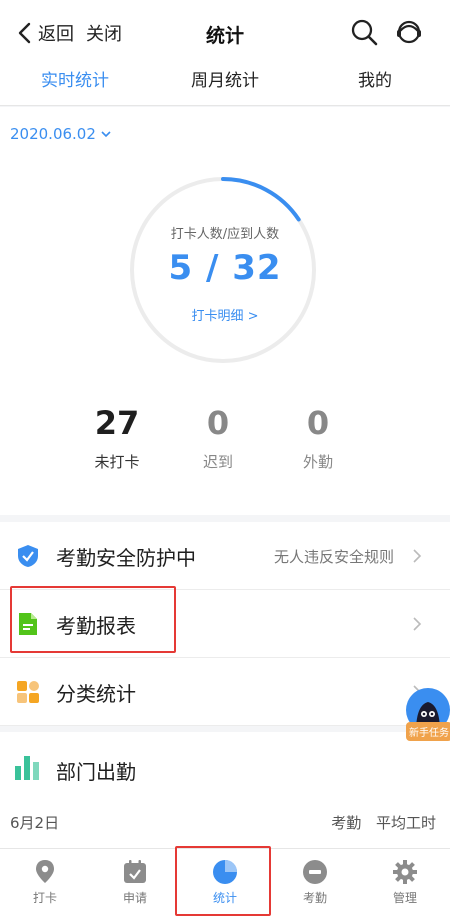 This screenshot has height=918, width=450. What do you see at coordinates (225, 556) in the screenshot?
I see `list-item-security: 考勤安全防护中 无人违反安全规则` at bounding box center [225, 556].